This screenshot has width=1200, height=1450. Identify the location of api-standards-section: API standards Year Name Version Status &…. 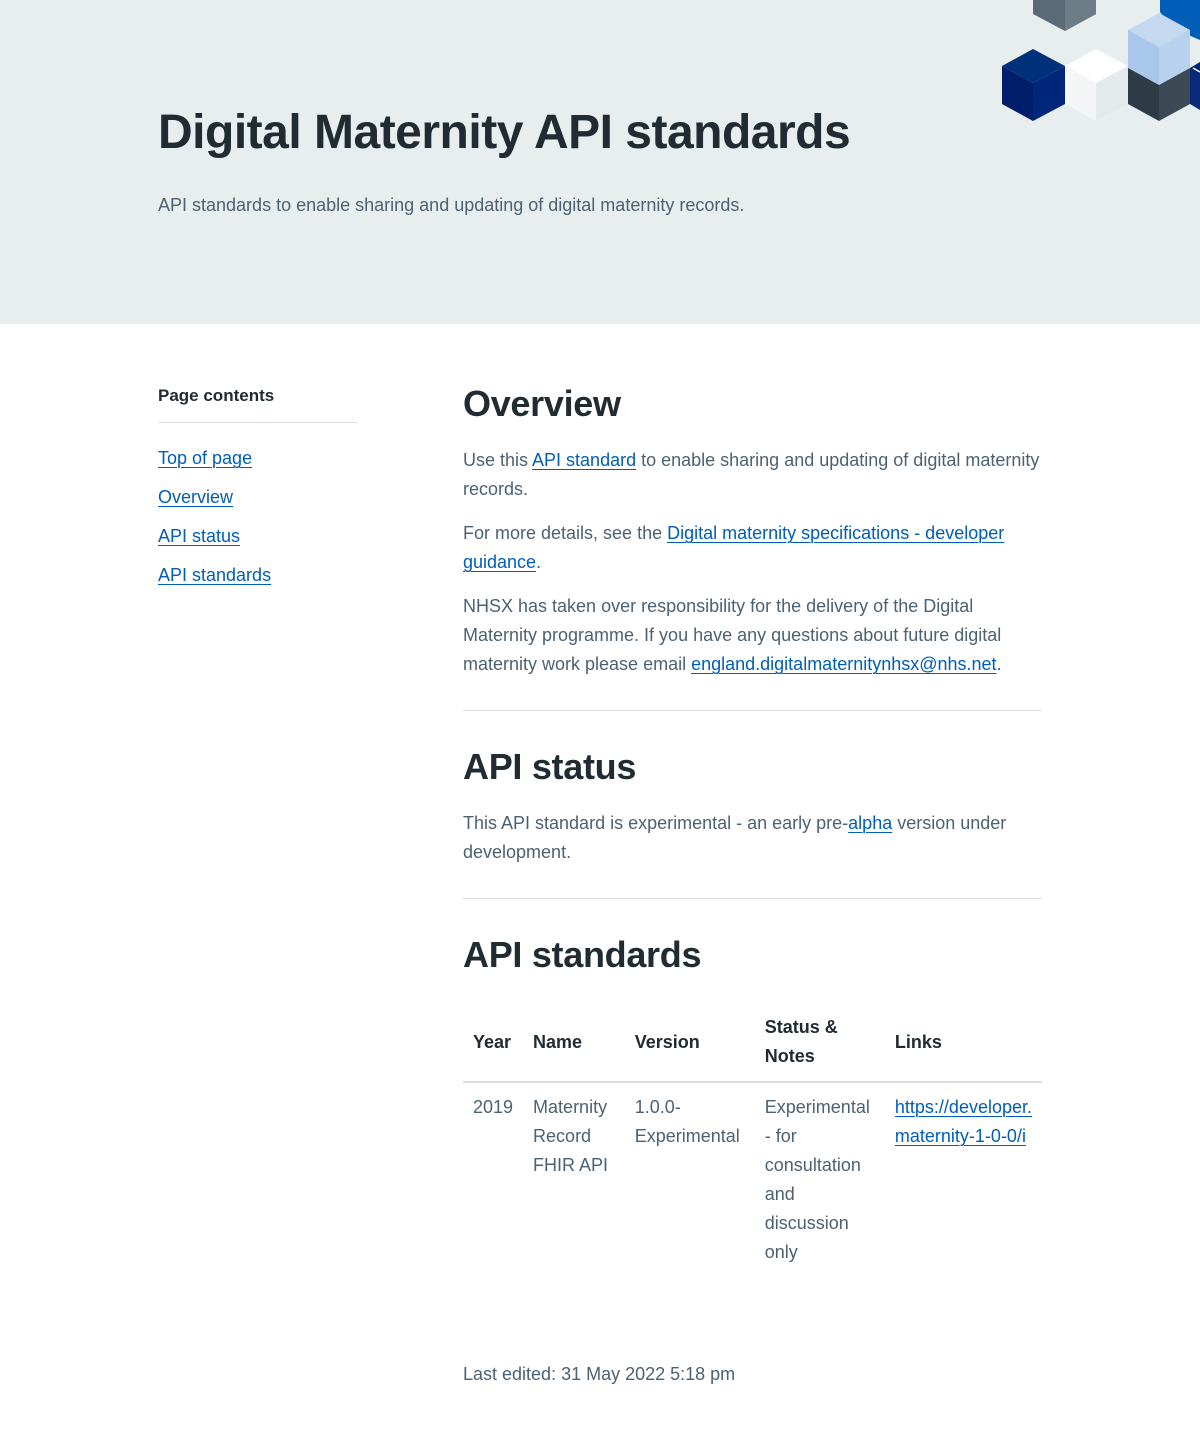
(752, 1104).